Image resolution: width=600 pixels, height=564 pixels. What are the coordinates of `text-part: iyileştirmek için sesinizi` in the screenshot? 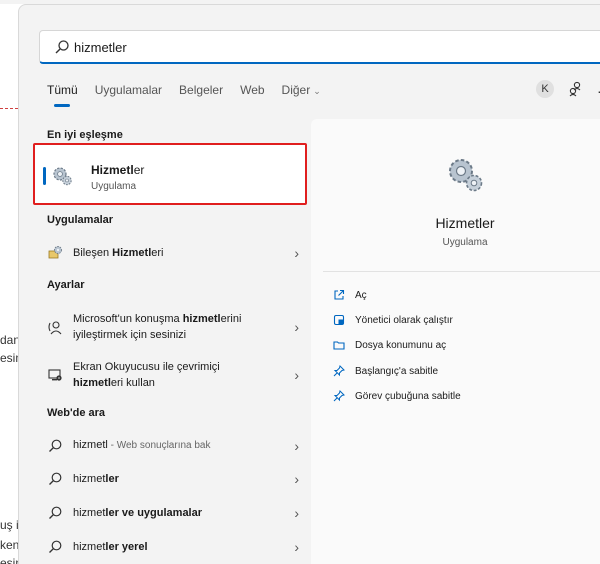 It's located at (130, 335).